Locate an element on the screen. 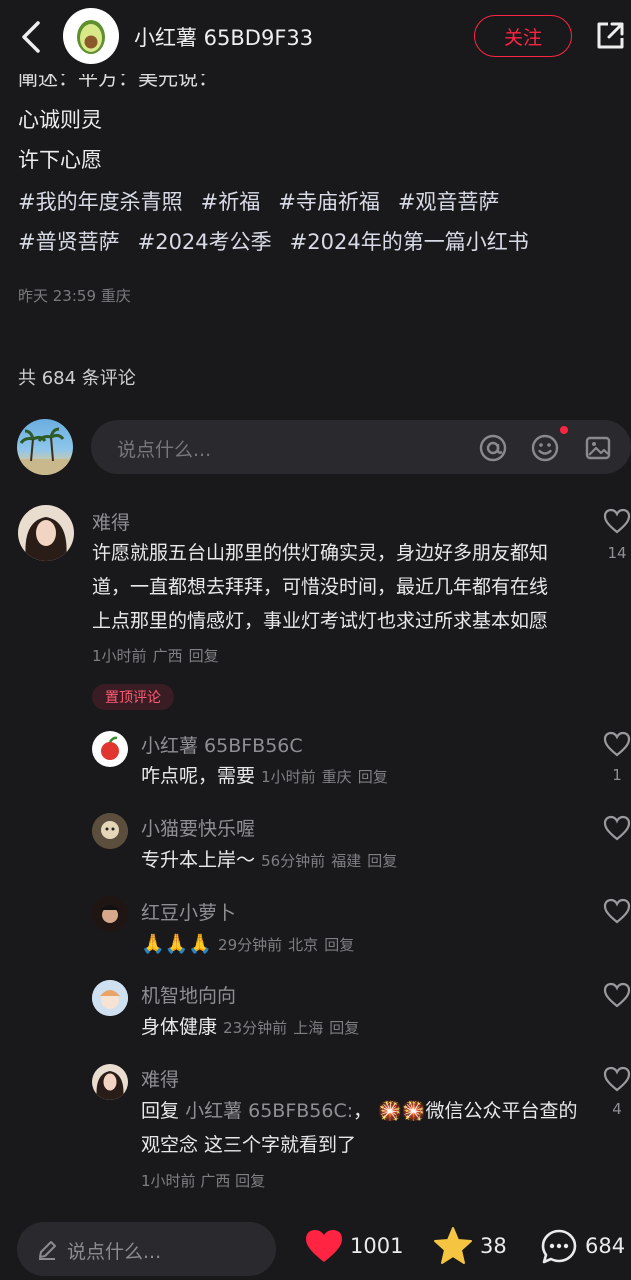  mention-icon is located at coordinates (493, 448).